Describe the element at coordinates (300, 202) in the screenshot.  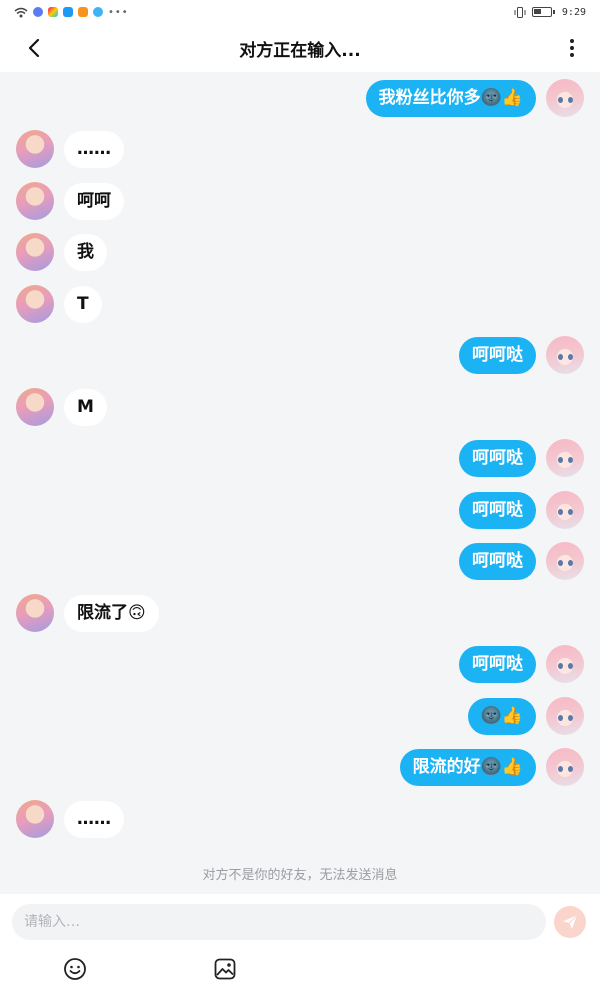
I see `message-row-other: 呵呵` at that location.